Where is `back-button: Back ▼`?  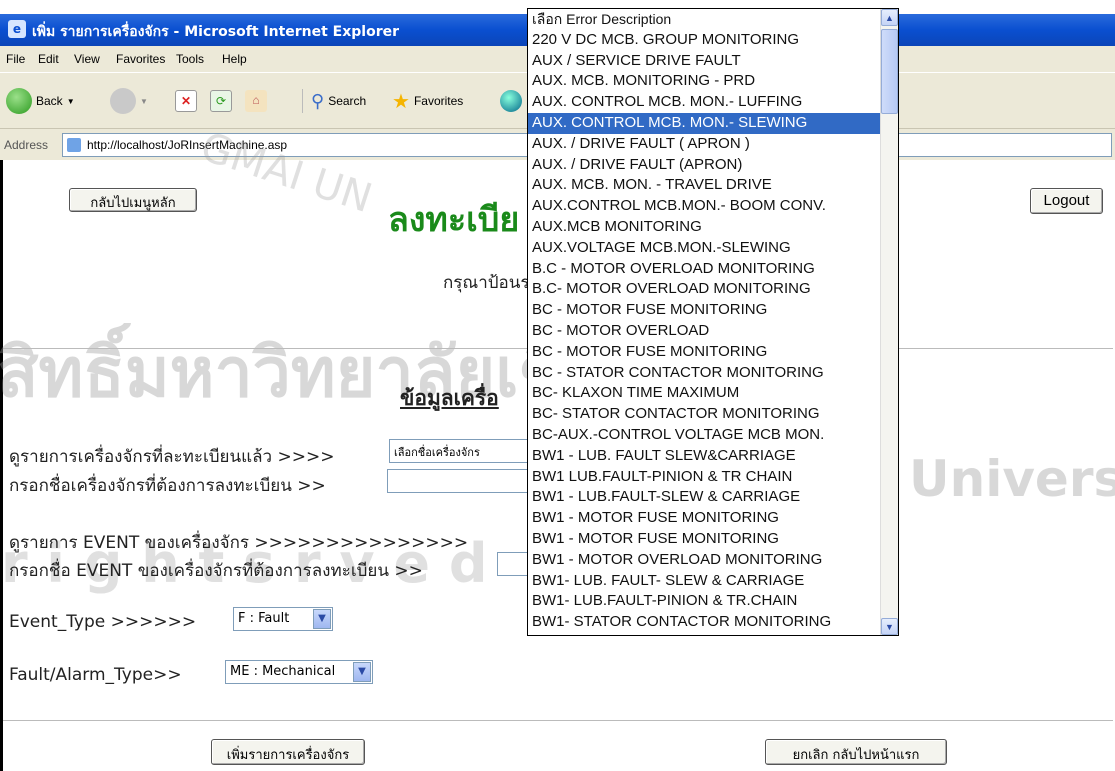
back-button: Back ▼ is located at coordinates (40, 101).